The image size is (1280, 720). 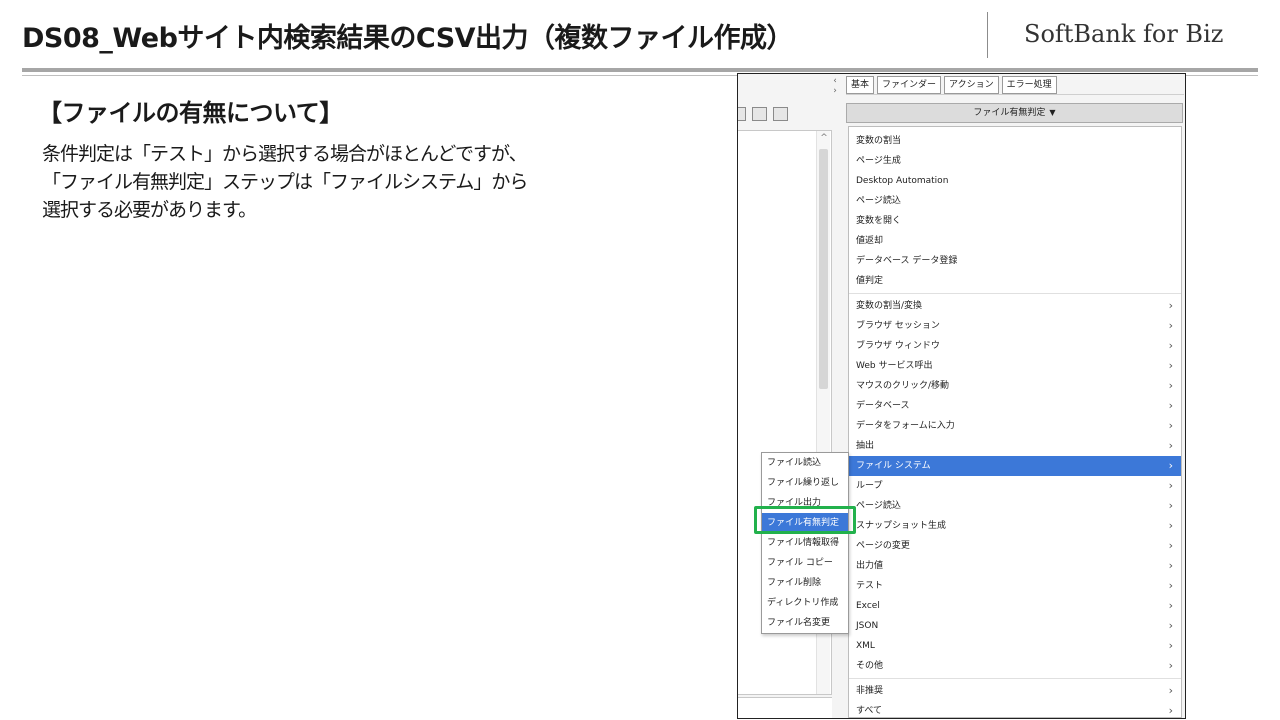 I want to click on menu-item: ブラウザ ウィンドウ, so click(x=1015, y=346).